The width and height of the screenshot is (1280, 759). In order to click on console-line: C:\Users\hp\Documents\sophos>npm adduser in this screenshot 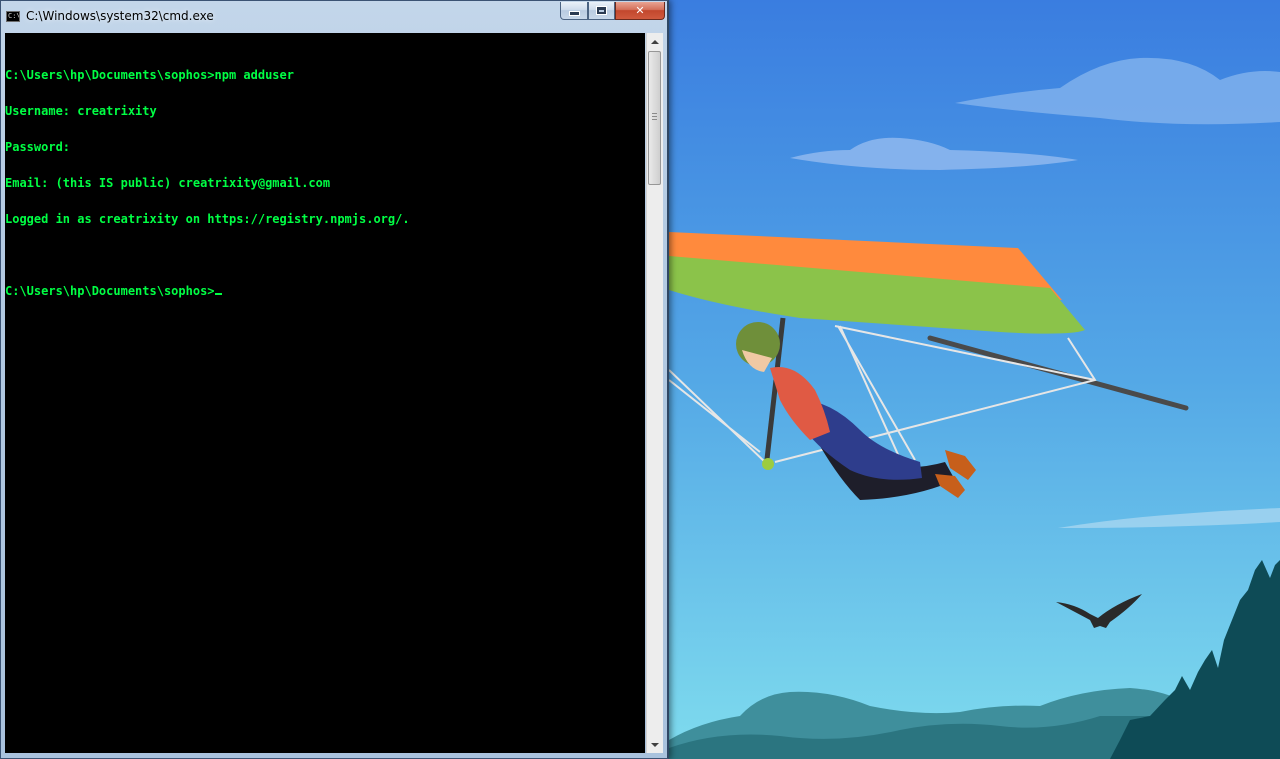, I will do `click(149, 75)`.